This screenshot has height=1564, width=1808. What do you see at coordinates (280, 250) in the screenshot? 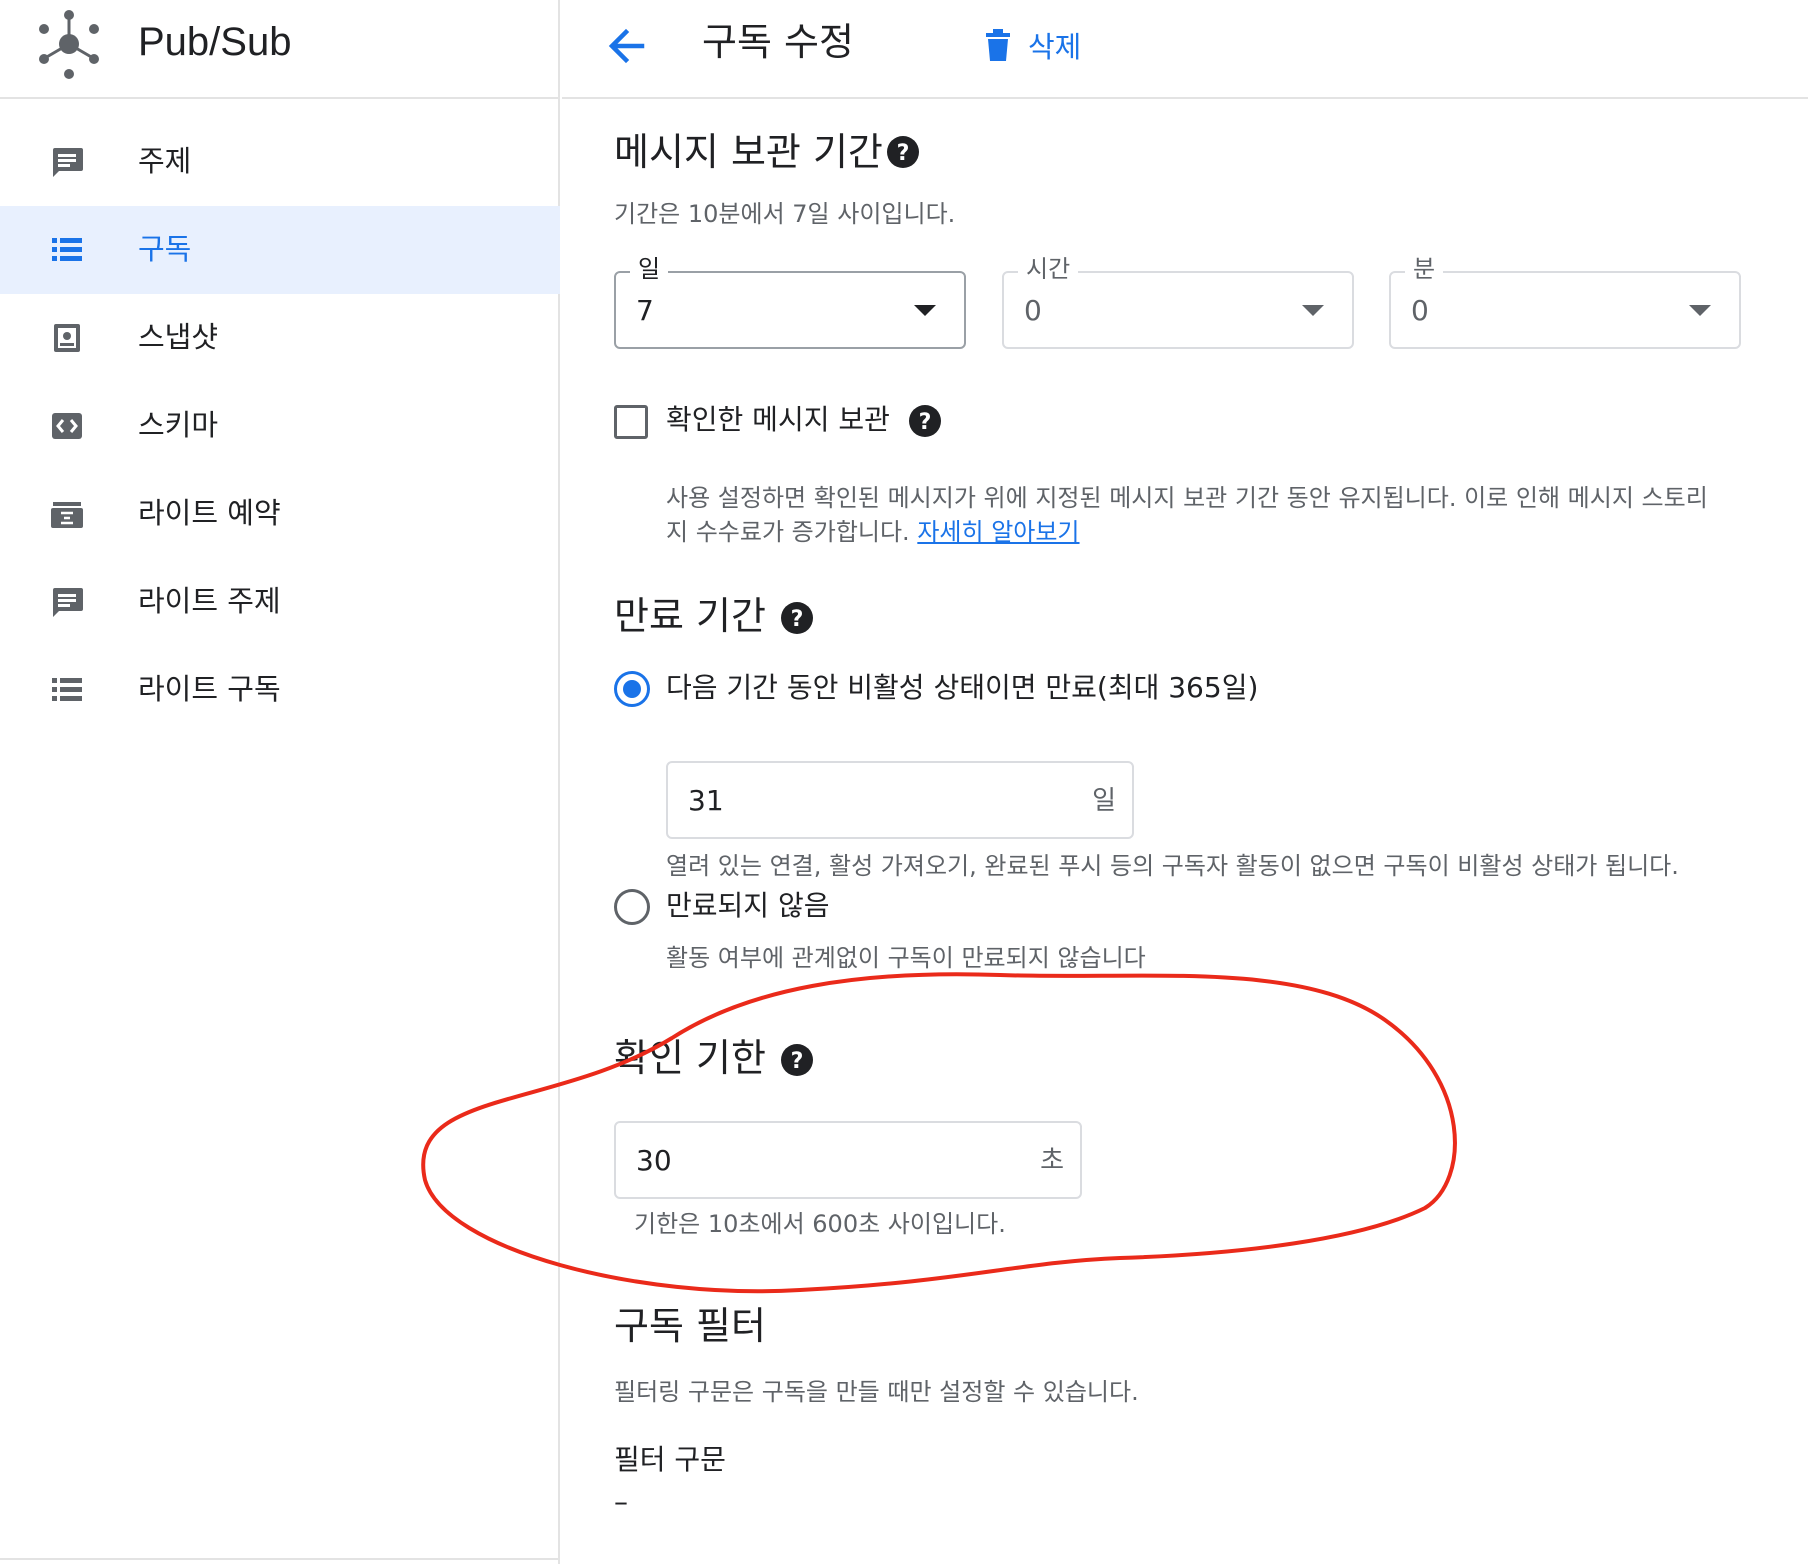
I see `sidebar-item-subscriptions: 구독` at bounding box center [280, 250].